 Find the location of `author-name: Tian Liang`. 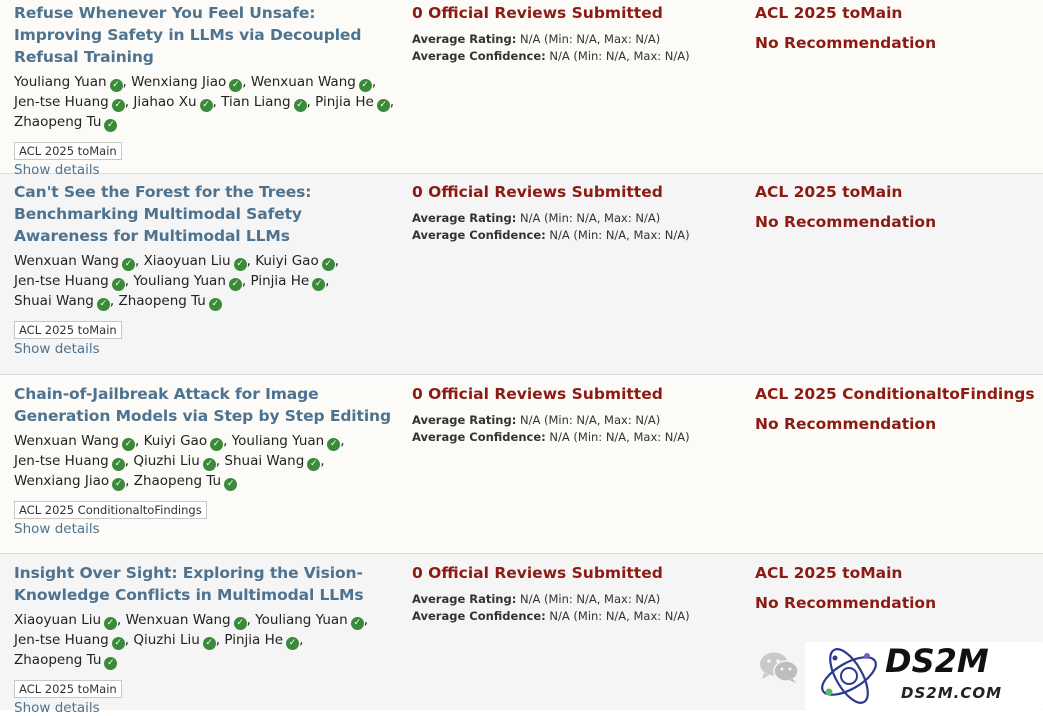

author-name: Tian Liang is located at coordinates (256, 102).